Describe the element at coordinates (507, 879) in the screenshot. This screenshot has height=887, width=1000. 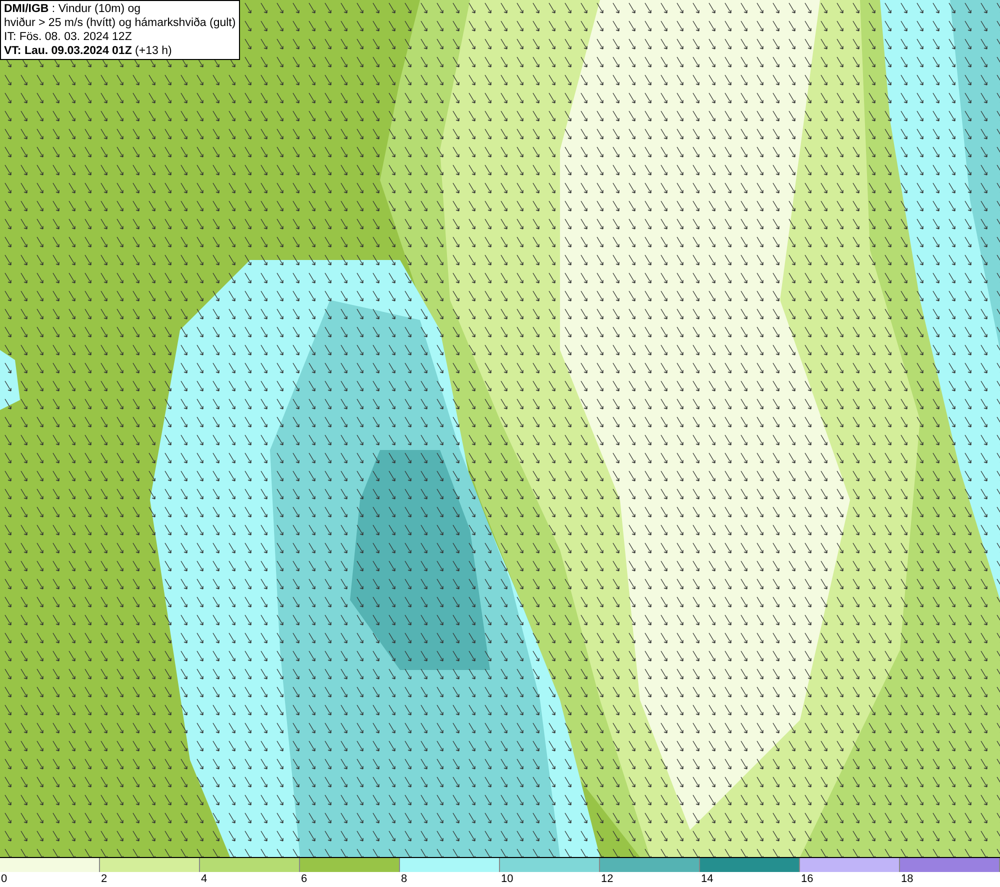
I see `legend-tick-label: 10` at that location.